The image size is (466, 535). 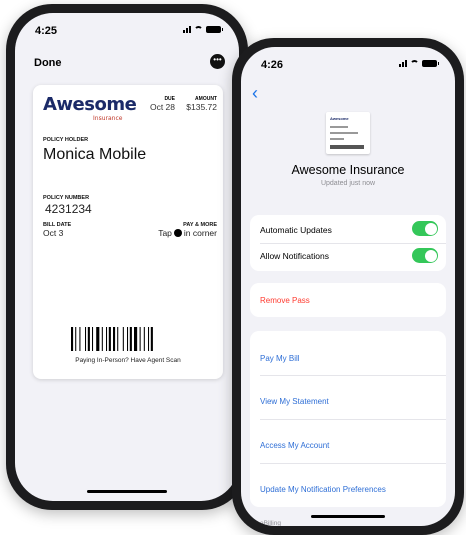 I want to click on ebilling-footer: eBilling, so click(x=270, y=523).